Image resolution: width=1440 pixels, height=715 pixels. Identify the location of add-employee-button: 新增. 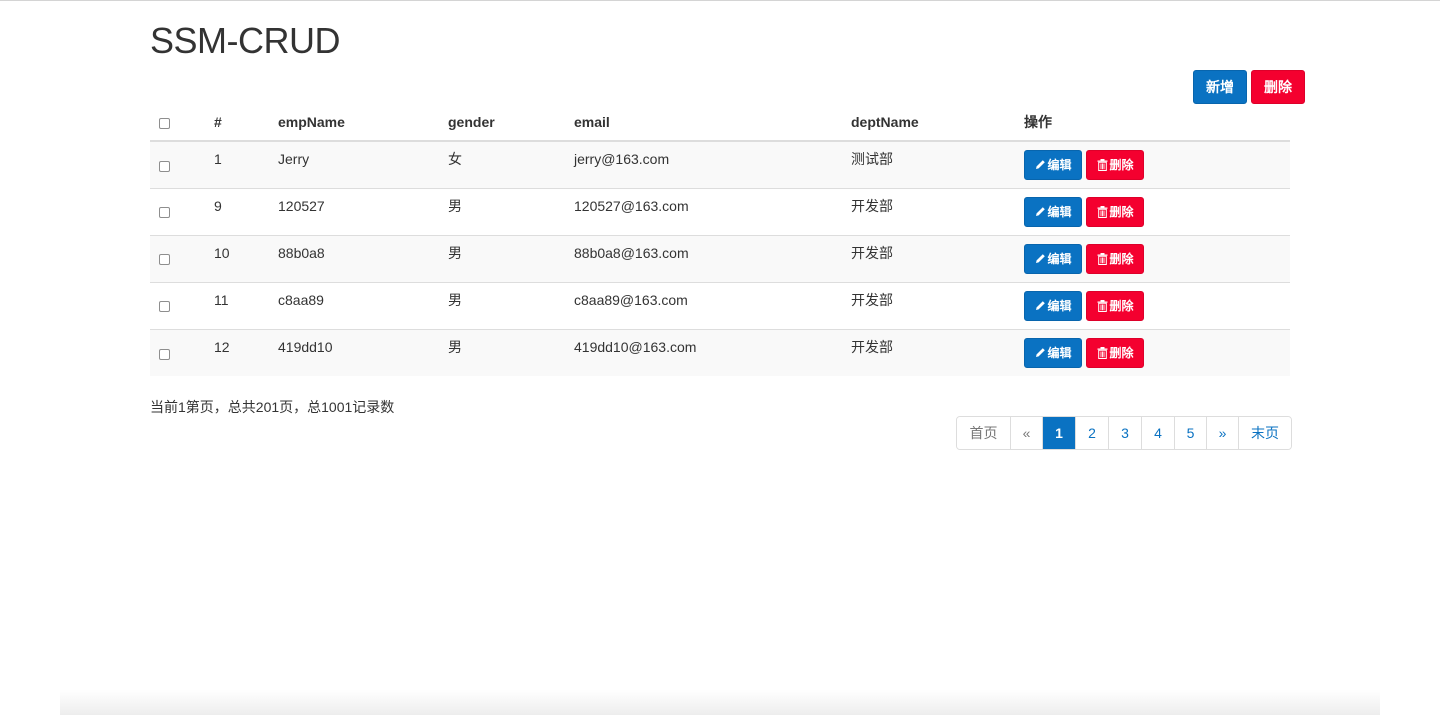
(1220, 87).